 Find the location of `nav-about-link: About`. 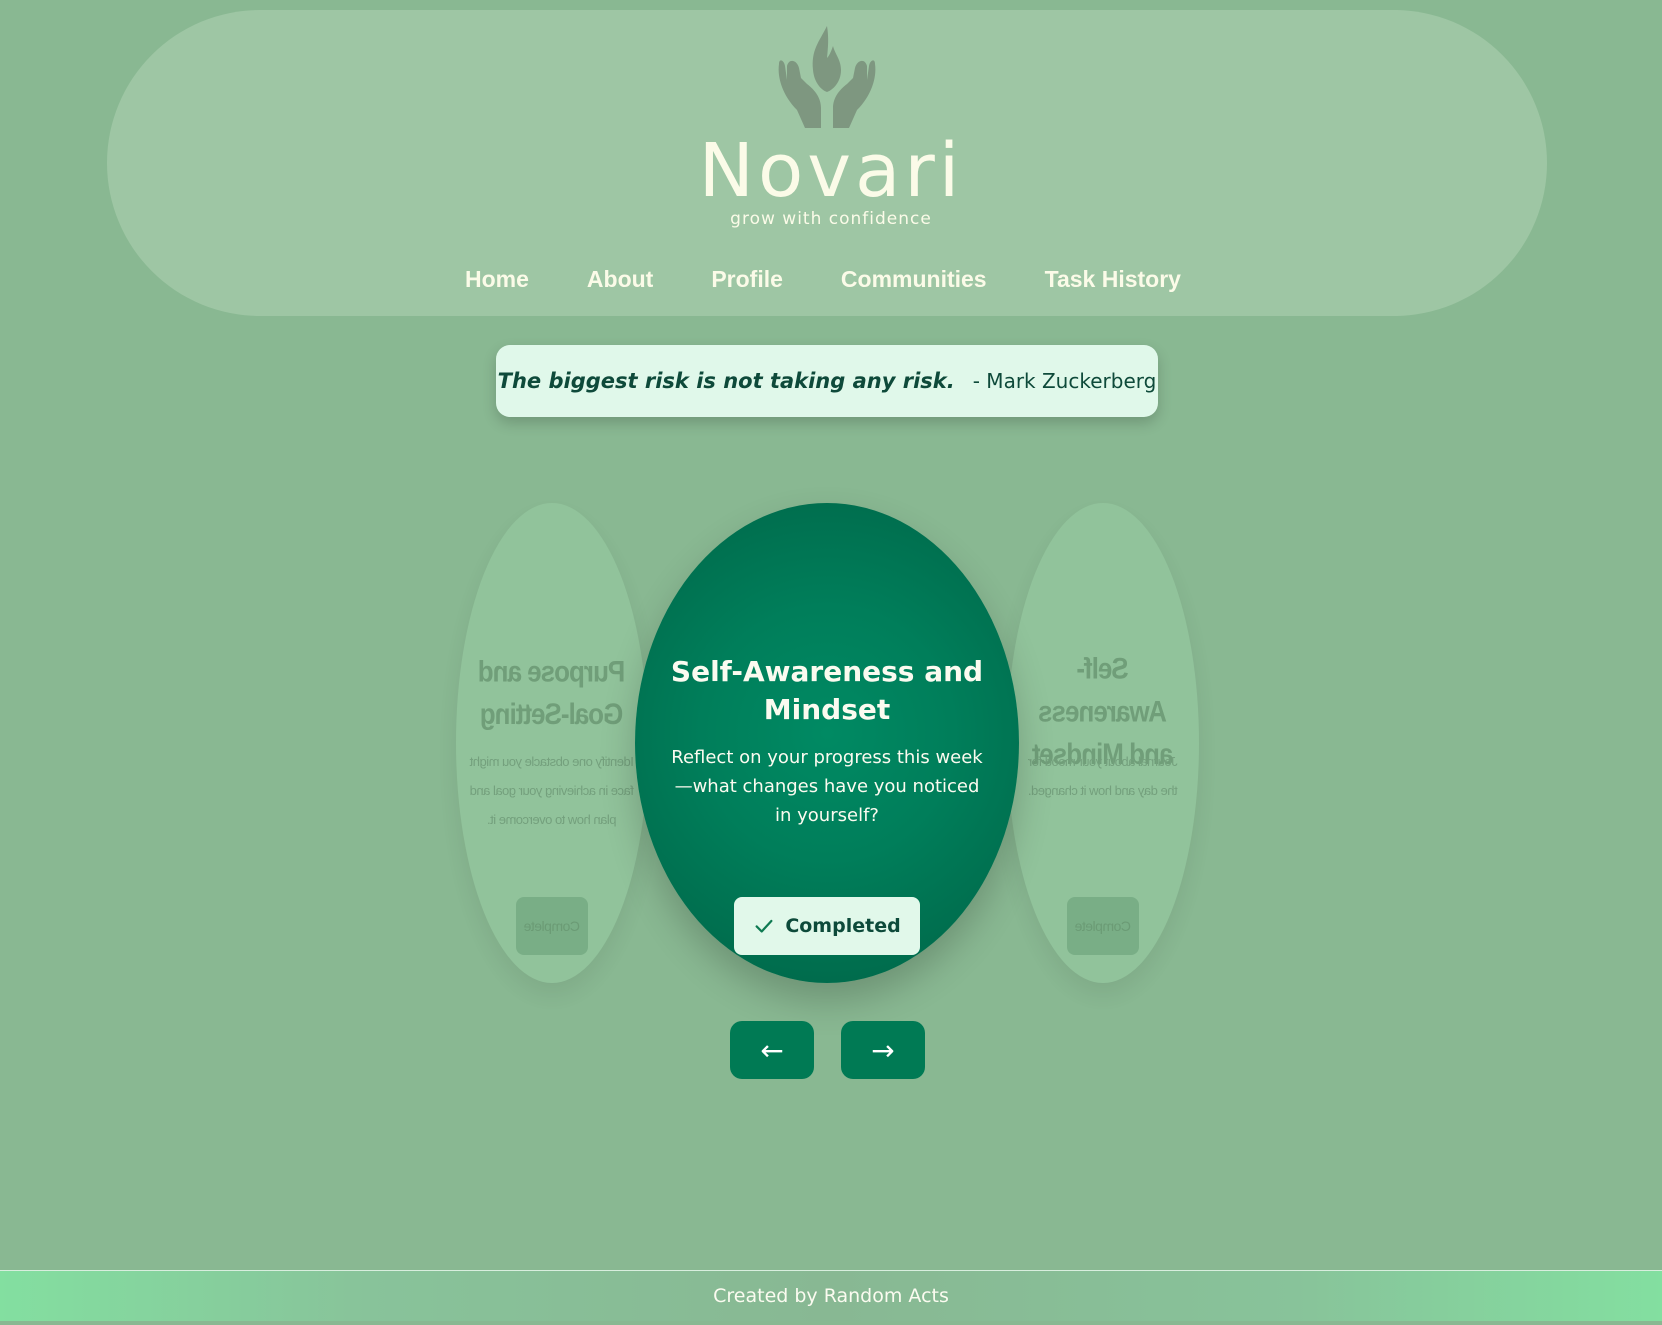

nav-about-link: About is located at coordinates (620, 279).